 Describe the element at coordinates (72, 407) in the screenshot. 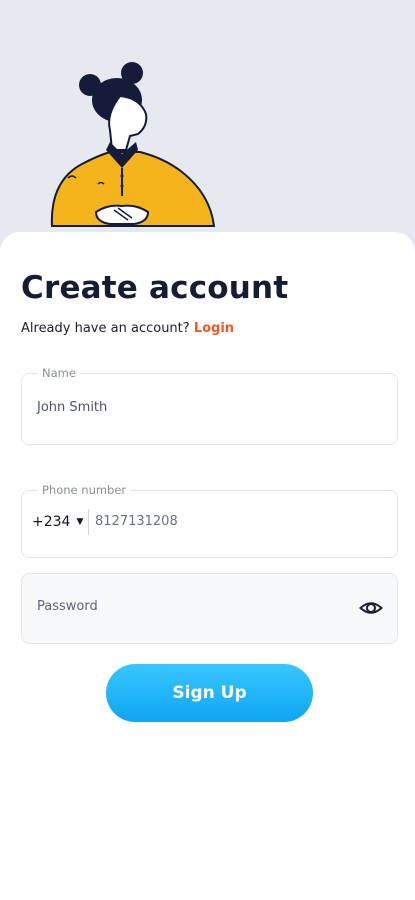

I see `name-input: John Smith` at that location.